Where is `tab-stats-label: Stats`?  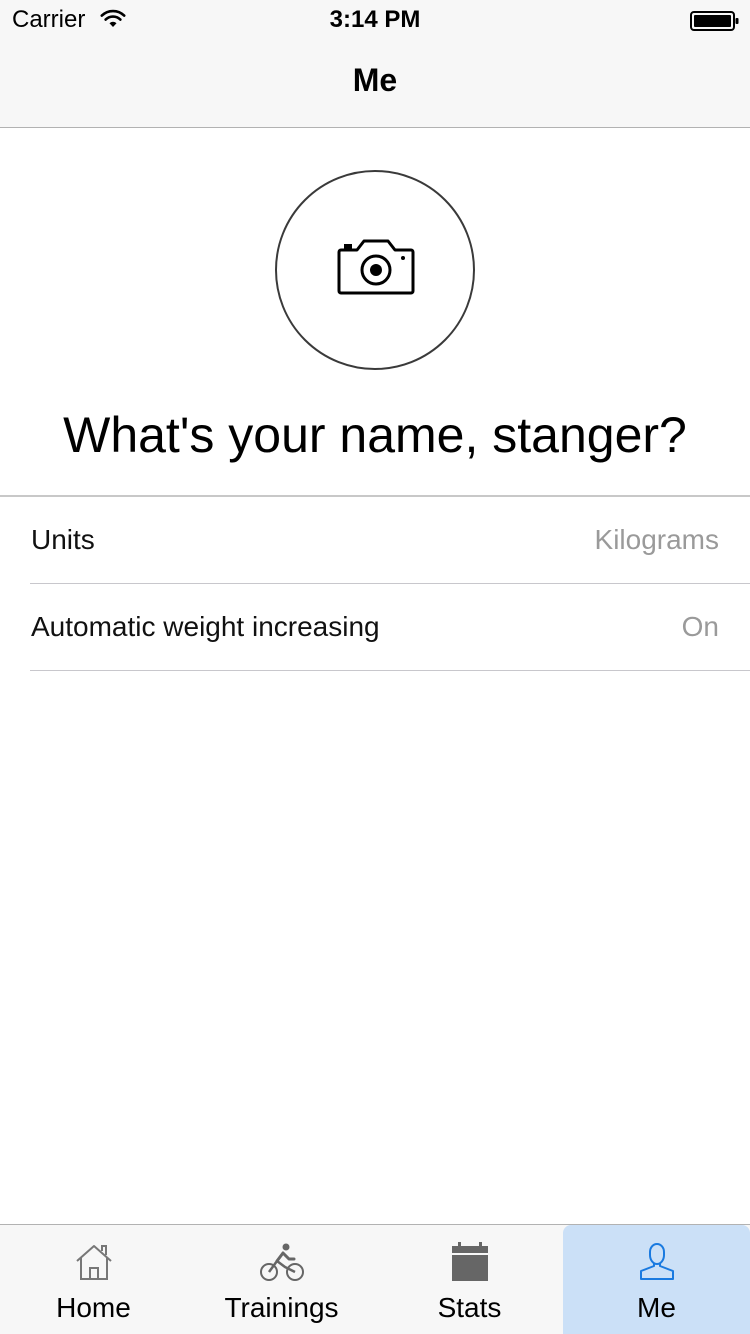 tab-stats-label: Stats is located at coordinates (469, 1307).